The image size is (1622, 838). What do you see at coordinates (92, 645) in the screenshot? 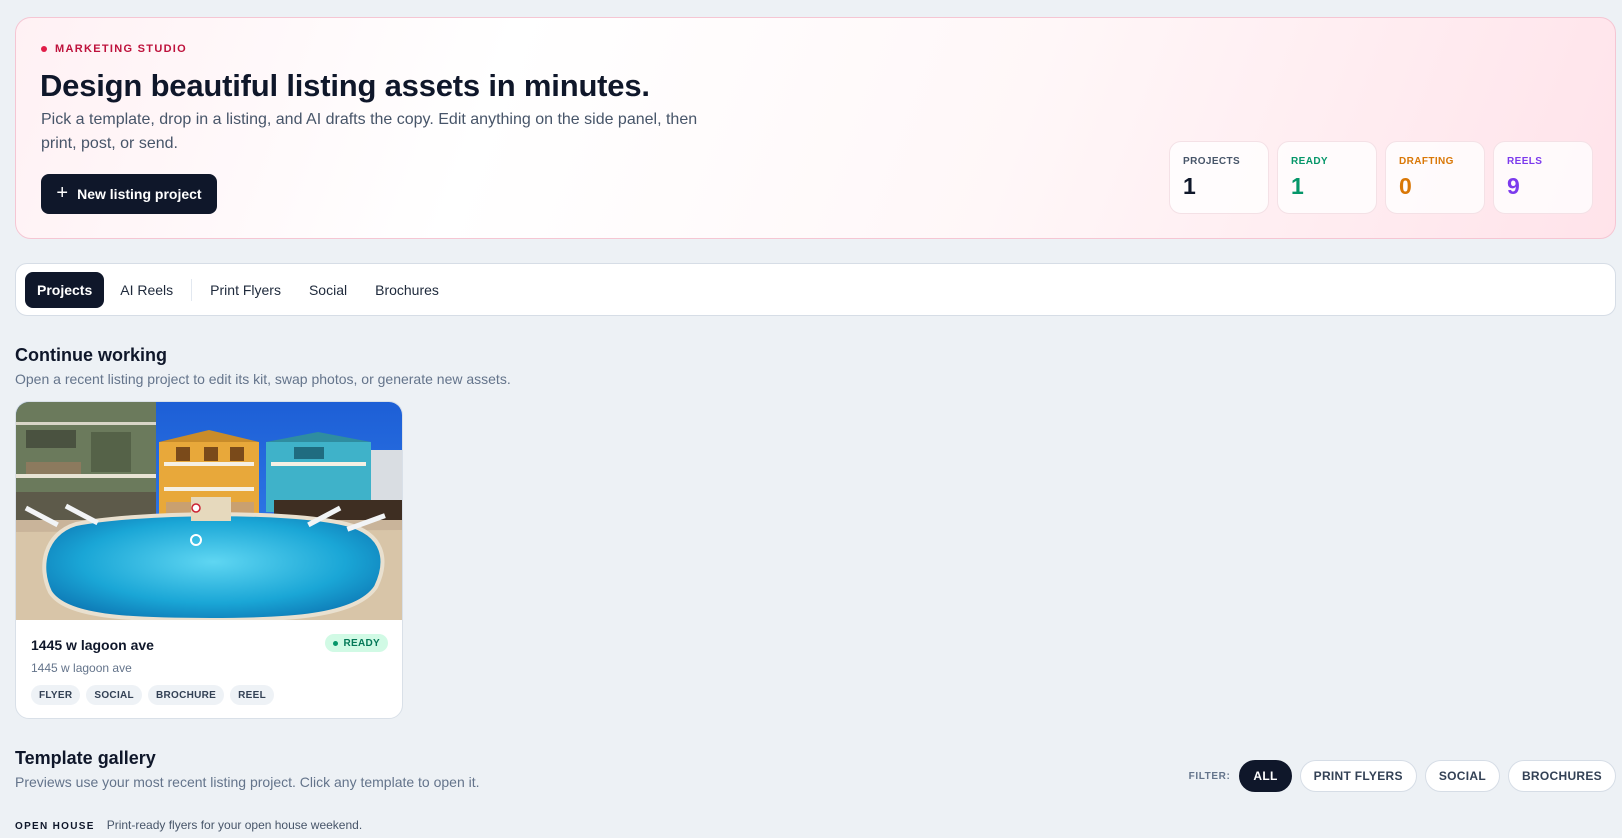
I see `project-title: 1445 w lagoon ave` at bounding box center [92, 645].